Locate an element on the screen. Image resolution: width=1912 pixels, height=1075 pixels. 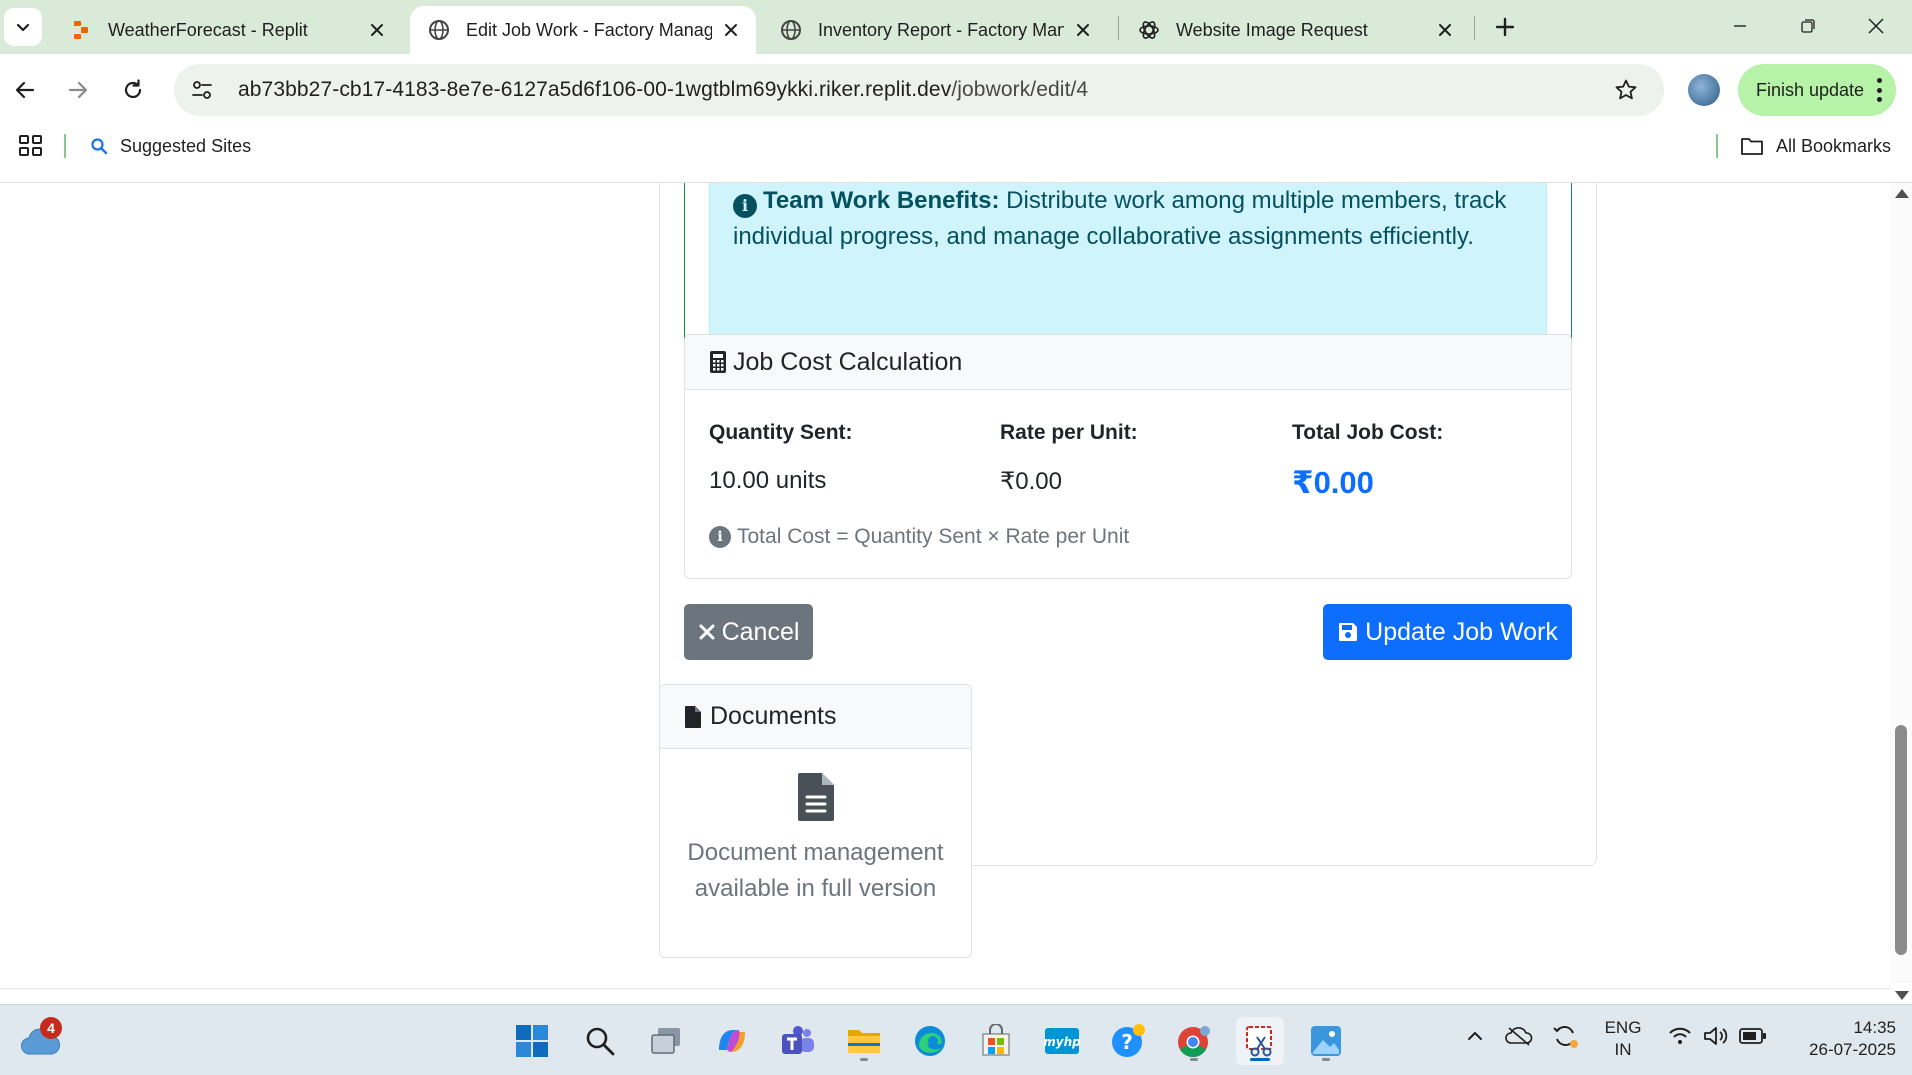
sync-icon is located at coordinates (1565, 1037).